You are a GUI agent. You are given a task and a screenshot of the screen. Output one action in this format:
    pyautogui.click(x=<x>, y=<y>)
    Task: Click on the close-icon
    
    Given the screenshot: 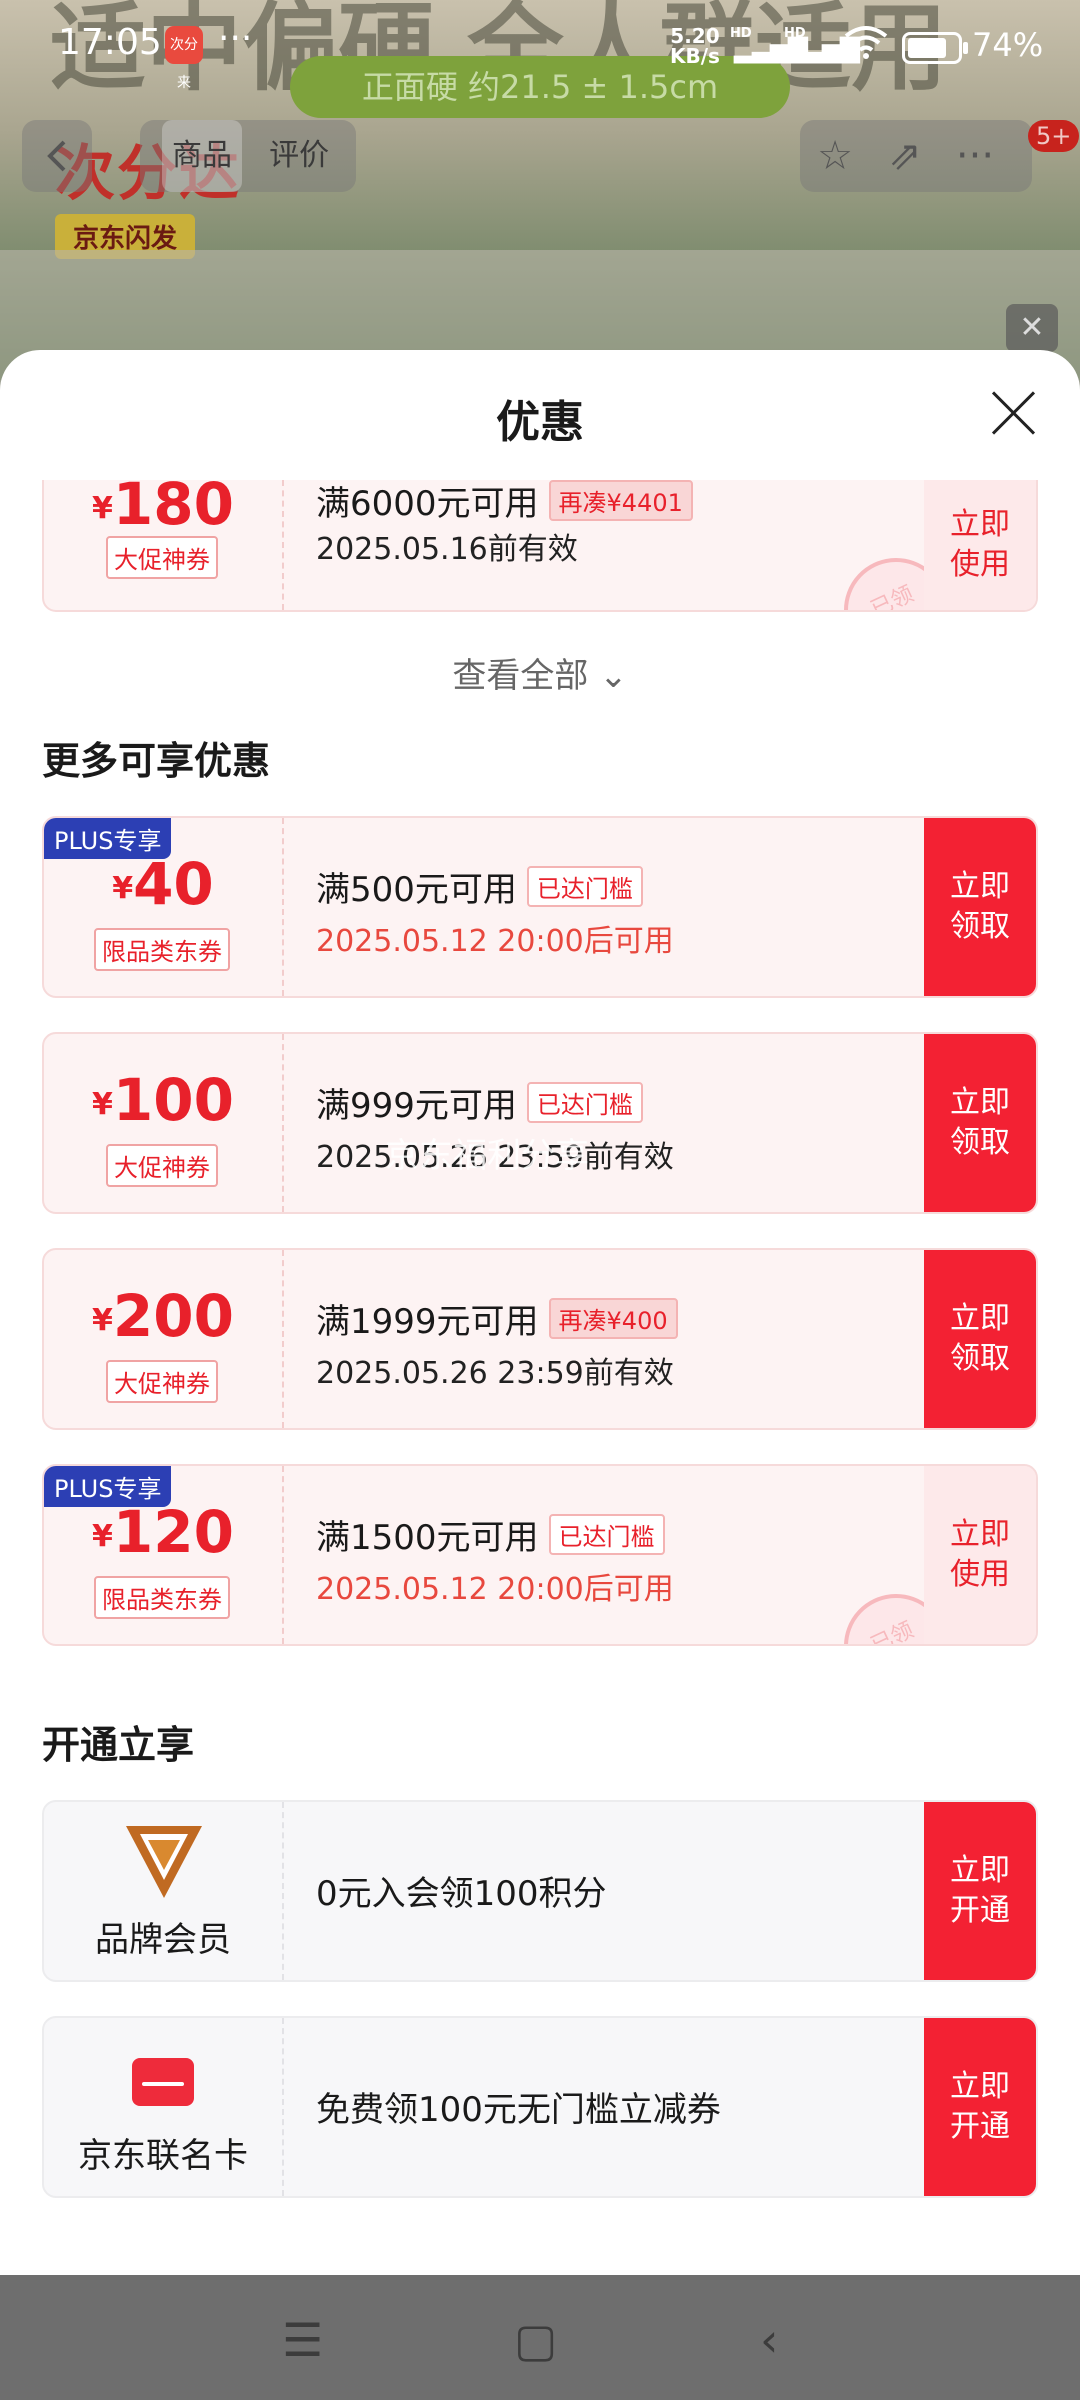 What is the action you would take?
    pyautogui.click(x=1013, y=413)
    